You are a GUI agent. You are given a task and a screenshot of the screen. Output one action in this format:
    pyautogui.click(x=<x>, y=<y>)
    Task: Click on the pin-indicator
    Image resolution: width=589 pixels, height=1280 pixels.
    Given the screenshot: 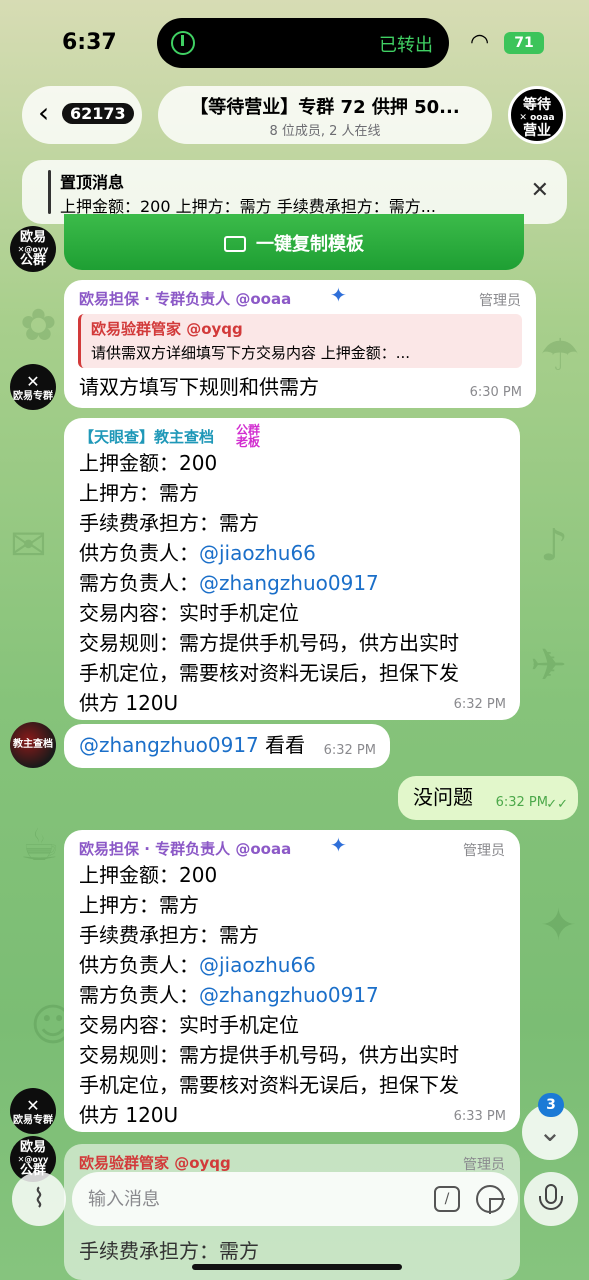 What is the action you would take?
    pyautogui.click(x=49, y=192)
    